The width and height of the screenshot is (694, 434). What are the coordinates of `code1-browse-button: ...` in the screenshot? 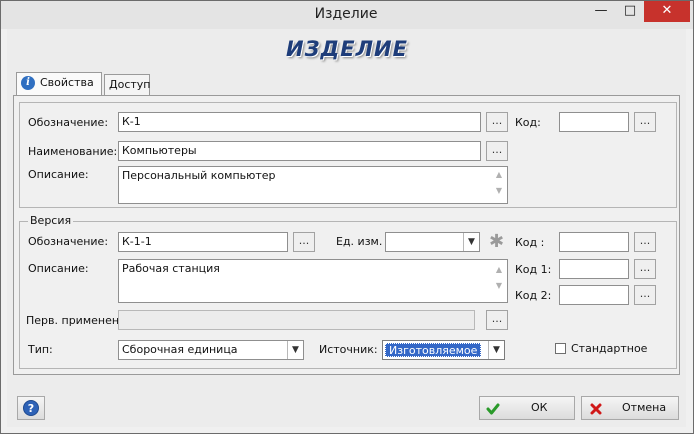 It's located at (645, 269).